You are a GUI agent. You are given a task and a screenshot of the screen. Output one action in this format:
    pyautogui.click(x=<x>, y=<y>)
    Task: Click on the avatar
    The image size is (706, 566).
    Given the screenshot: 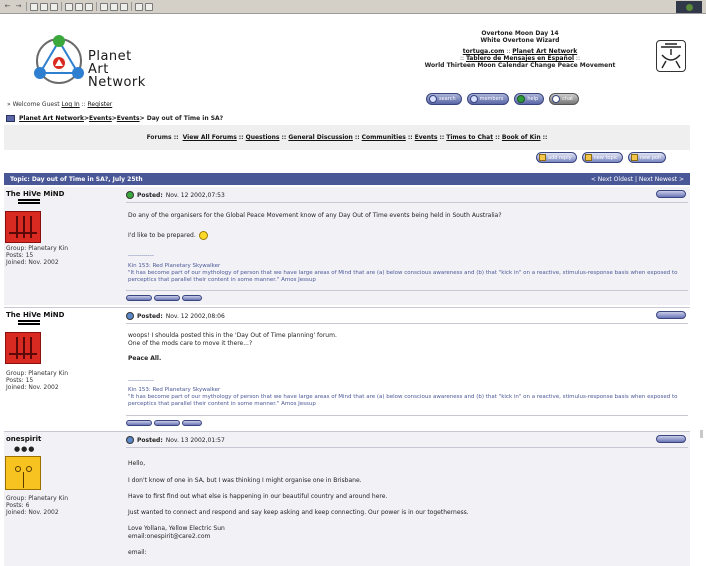 What is the action you would take?
    pyautogui.click(x=23, y=473)
    